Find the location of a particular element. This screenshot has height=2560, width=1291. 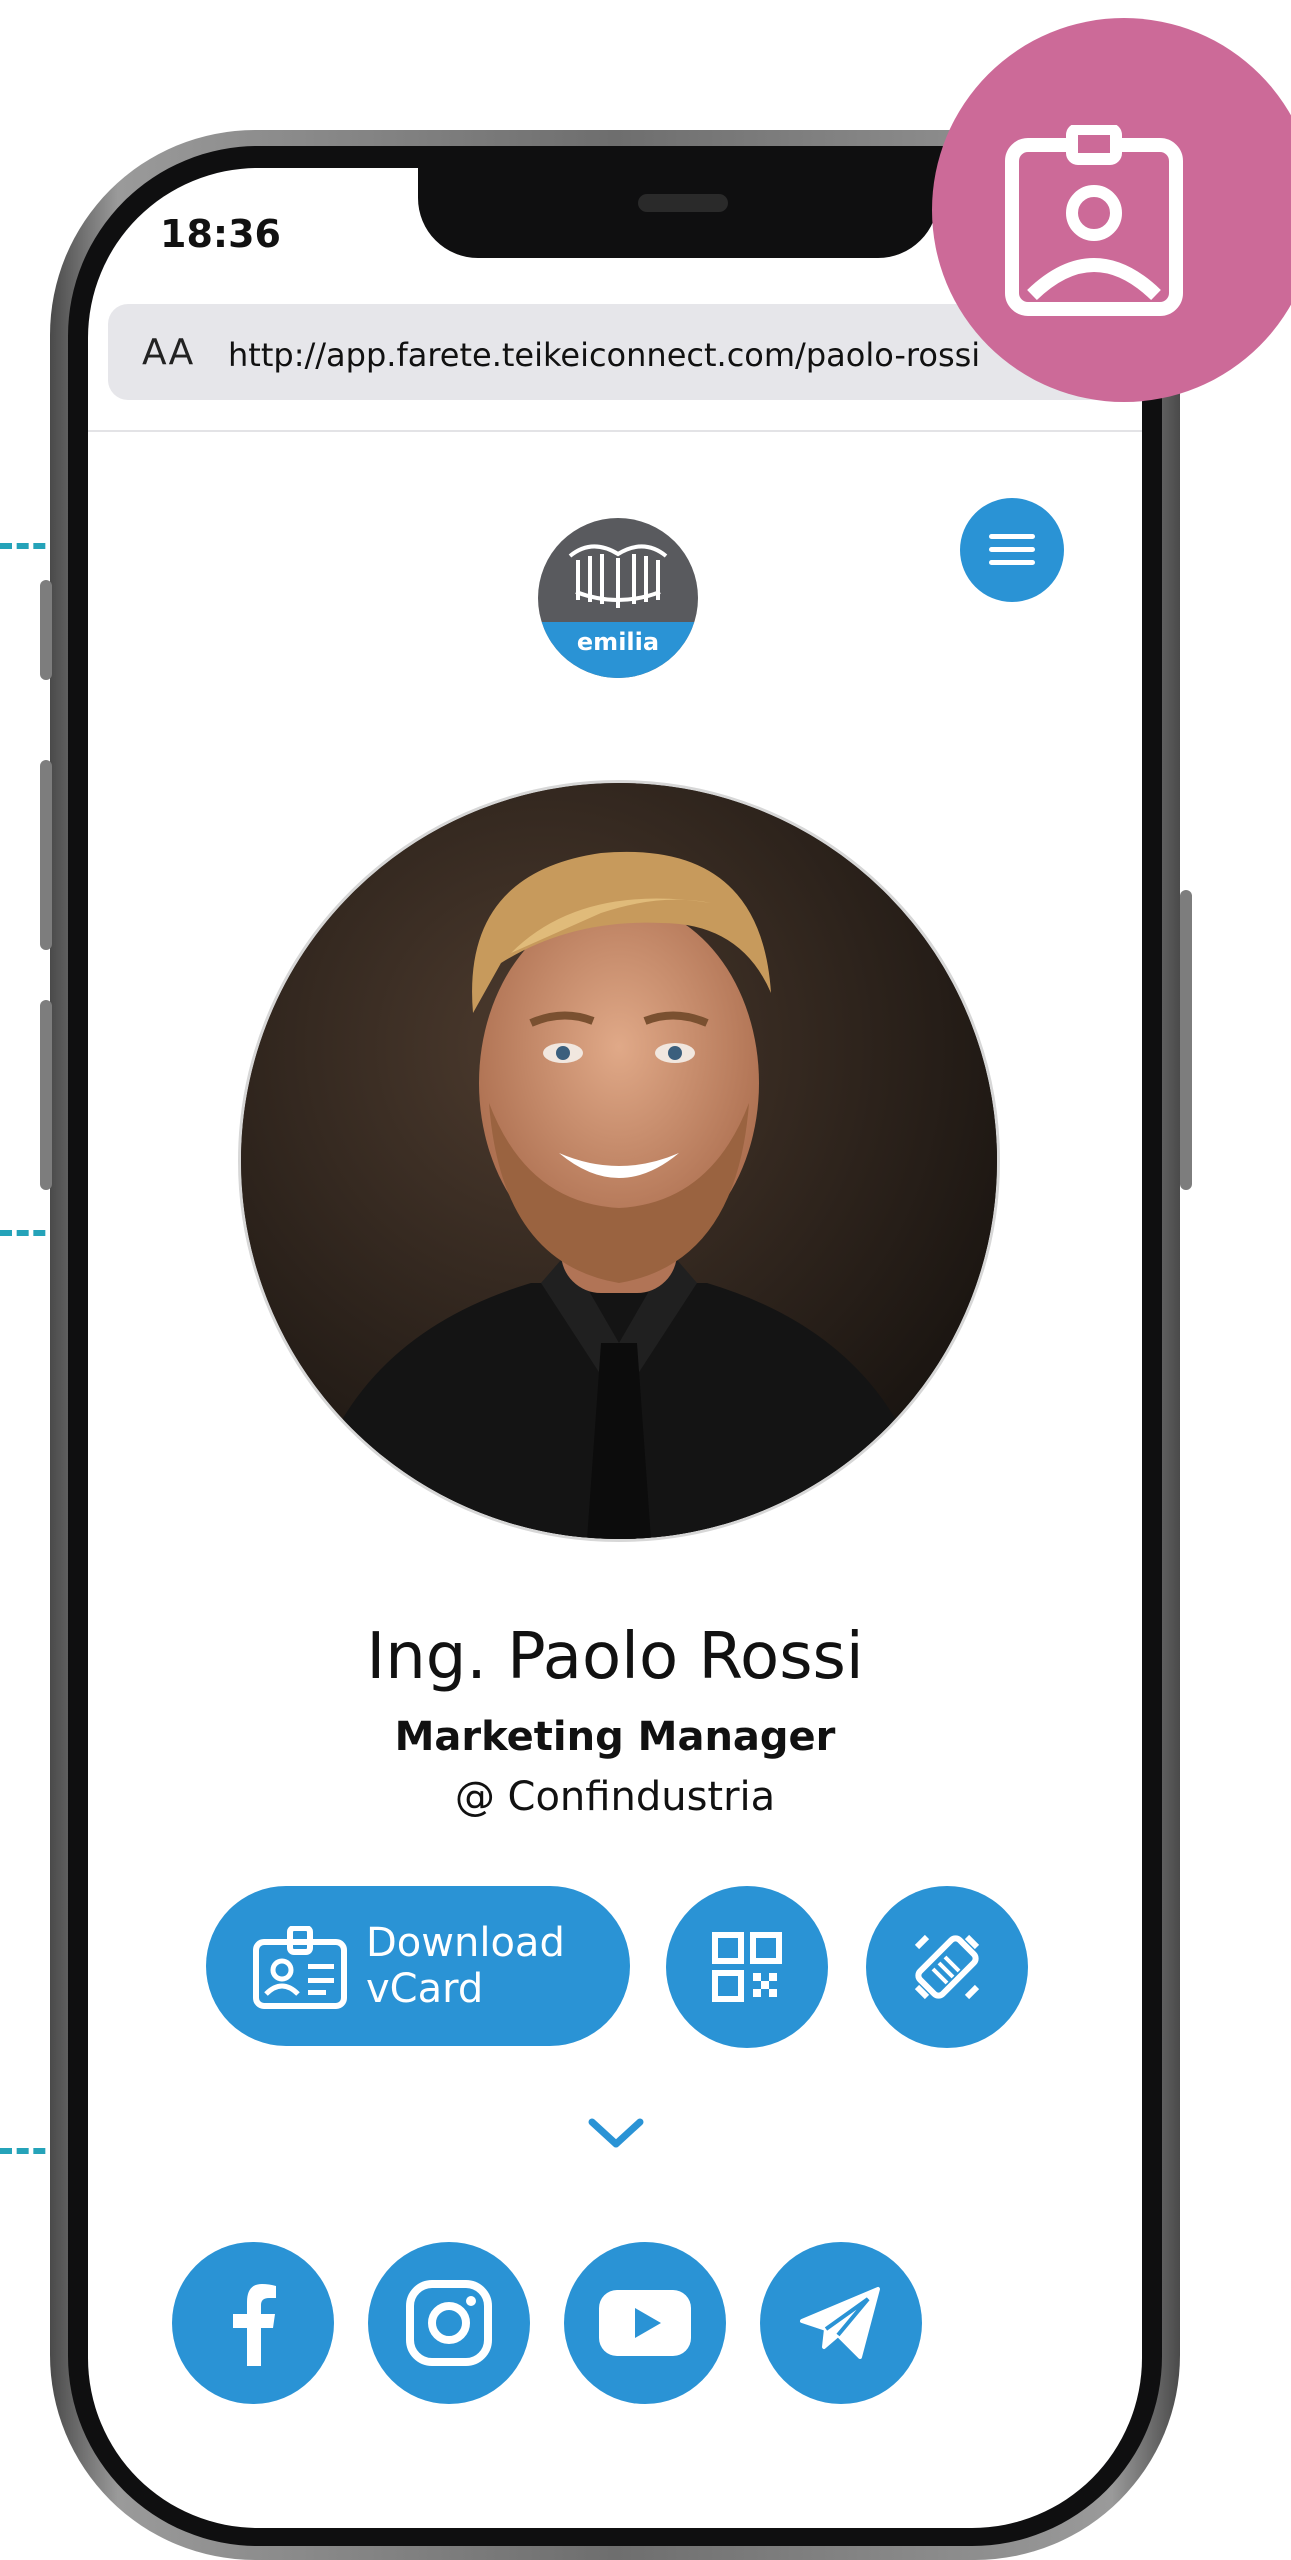

eagle-emblem-icon is located at coordinates (618, 576).